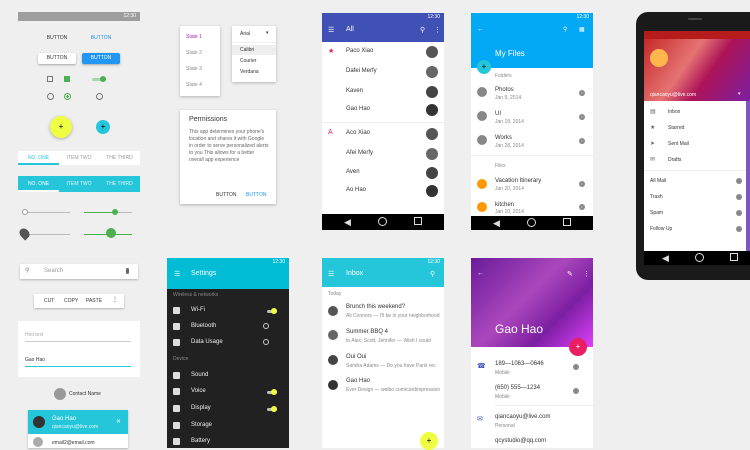  What do you see at coordinates (99, 79) in the screenshot?
I see `toggle-on` at bounding box center [99, 79].